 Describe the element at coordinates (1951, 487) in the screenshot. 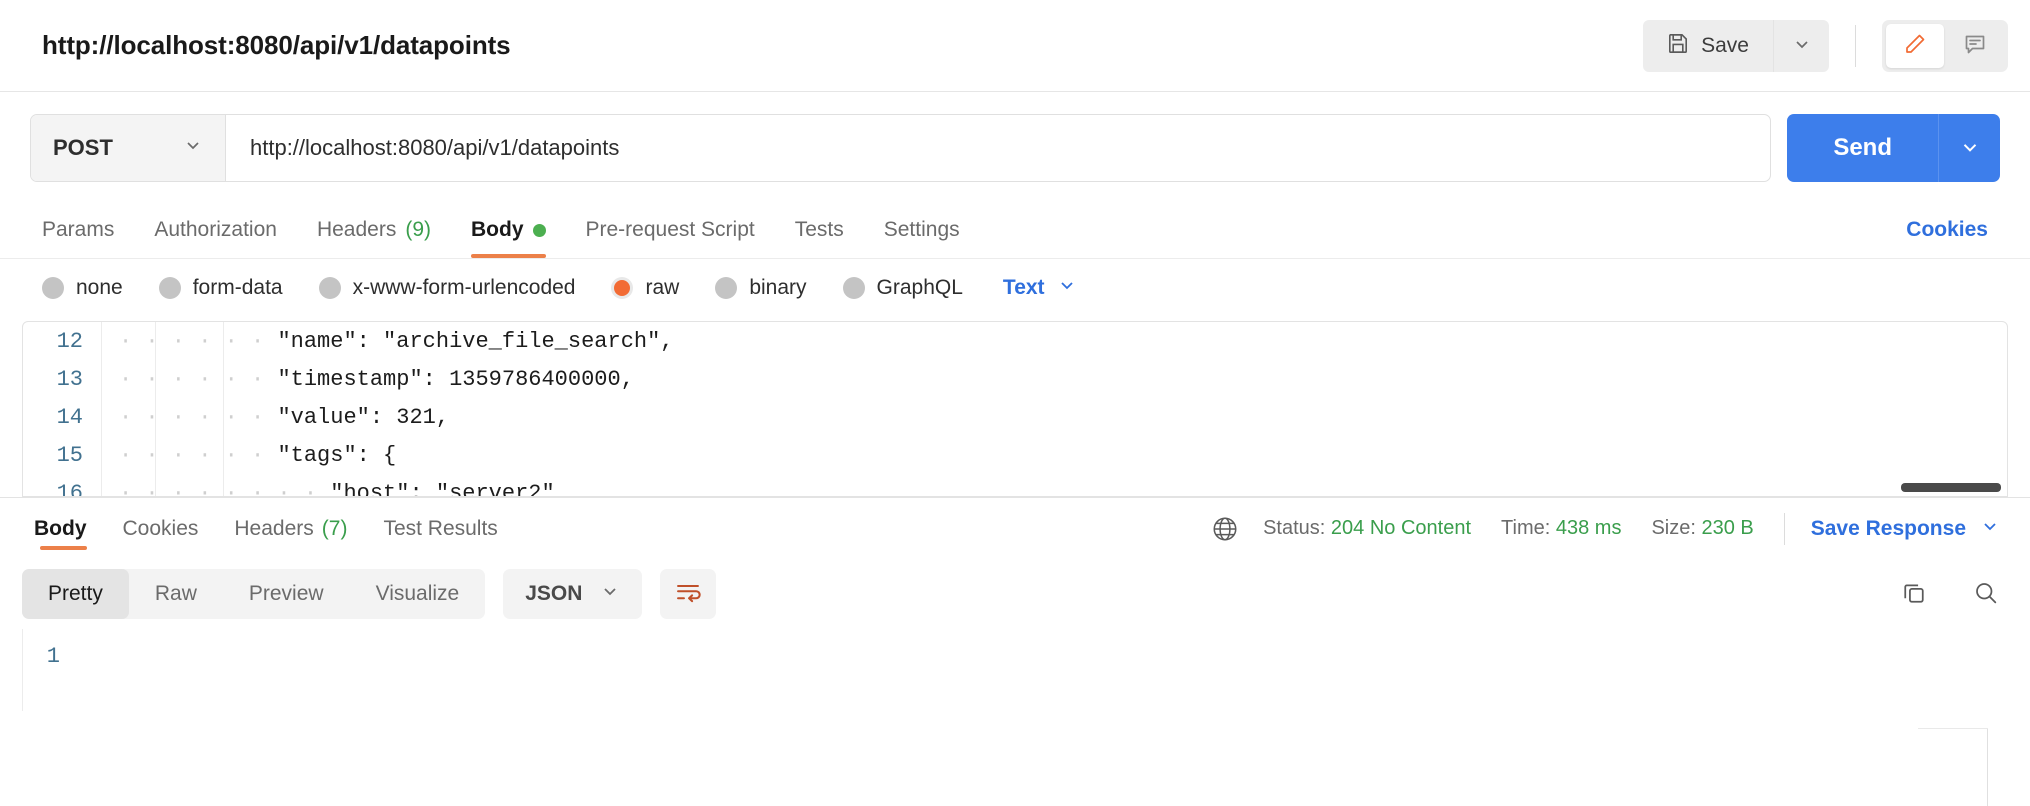

I see `editor-horizontal-scrollbar` at that location.